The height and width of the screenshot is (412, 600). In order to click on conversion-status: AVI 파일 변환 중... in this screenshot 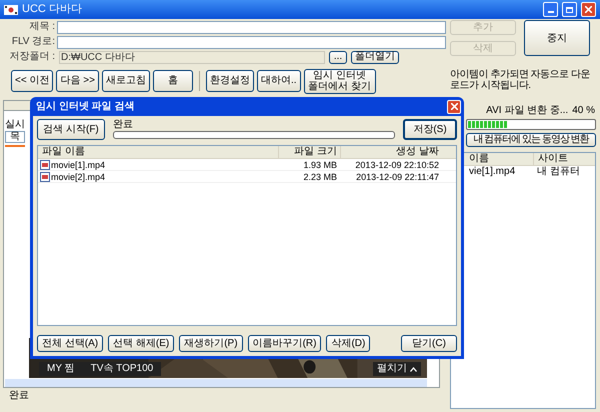, I will do `click(527, 110)`.